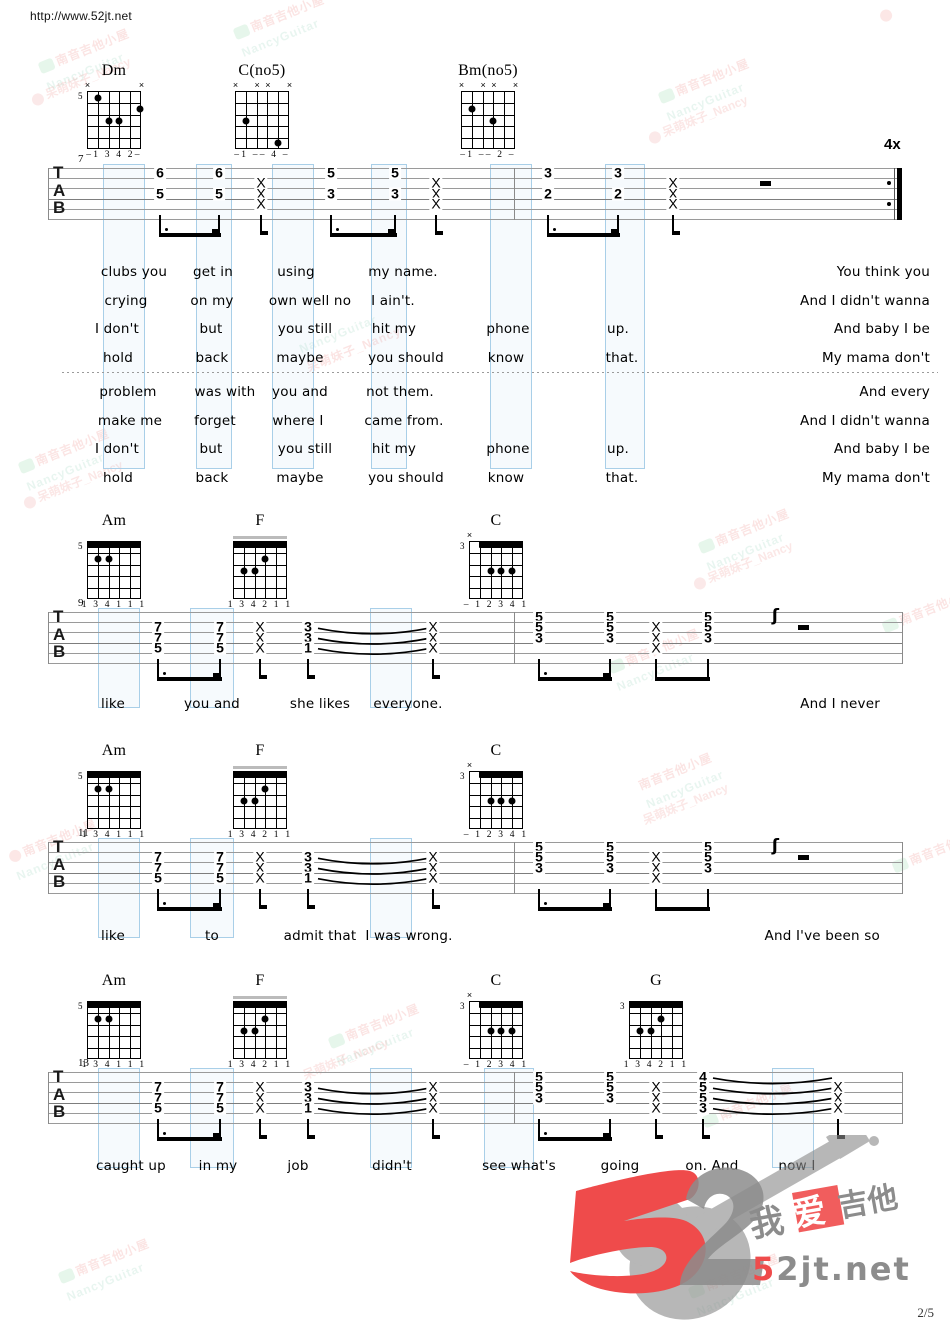  I want to click on chord-name: F, so click(260, 520).